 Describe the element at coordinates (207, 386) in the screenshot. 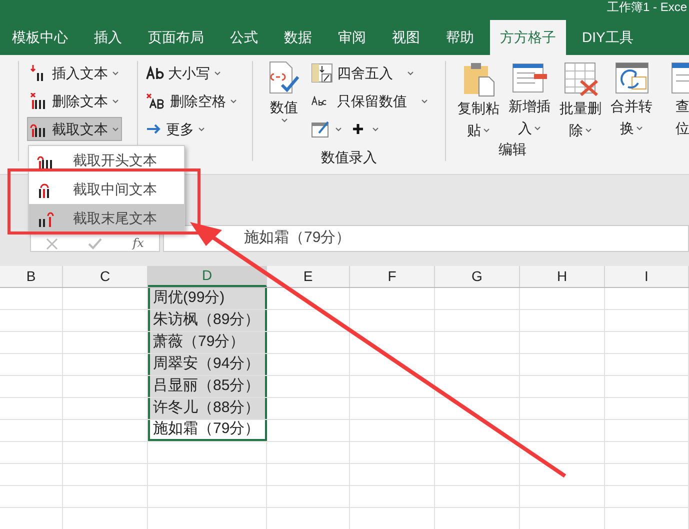

I see `table-cell: 吕显丽（85分）` at that location.